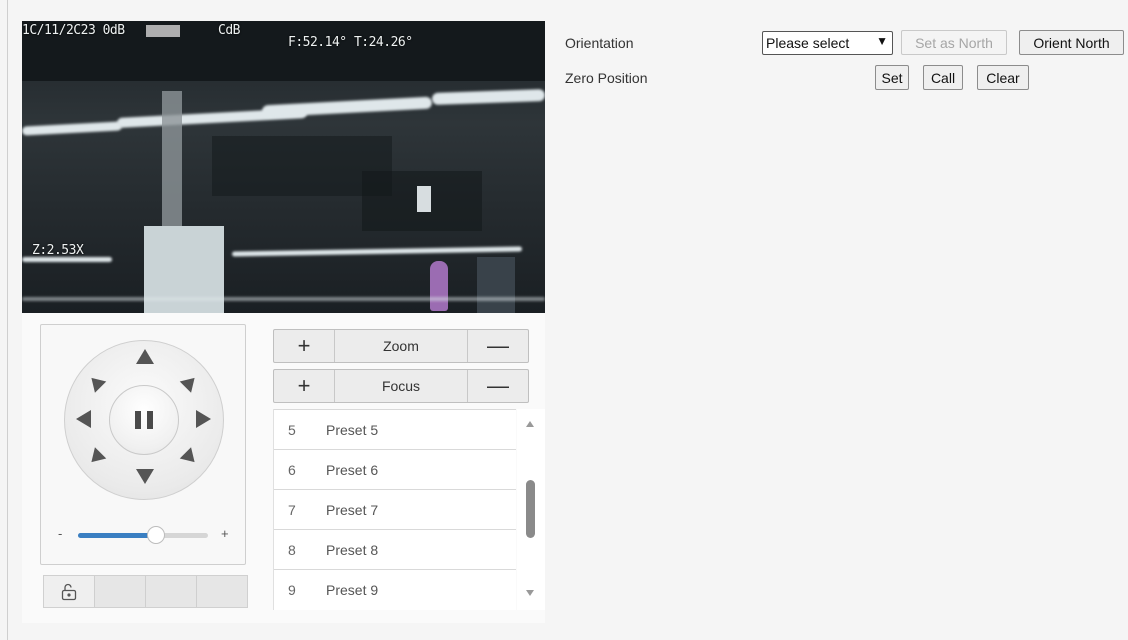  Describe the element at coordinates (7, 320) in the screenshot. I see `left-divider` at that location.